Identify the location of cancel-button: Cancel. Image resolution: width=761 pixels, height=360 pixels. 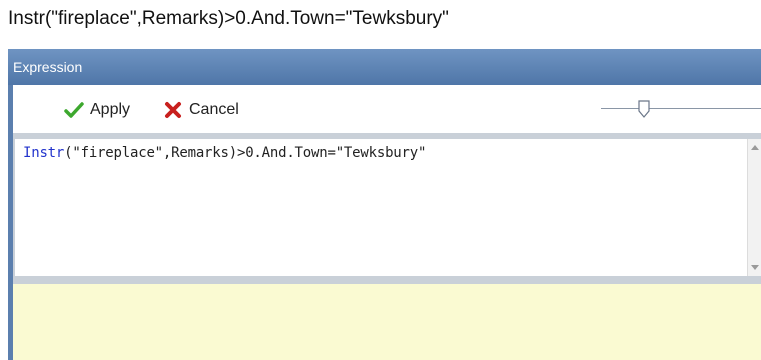
(201, 110).